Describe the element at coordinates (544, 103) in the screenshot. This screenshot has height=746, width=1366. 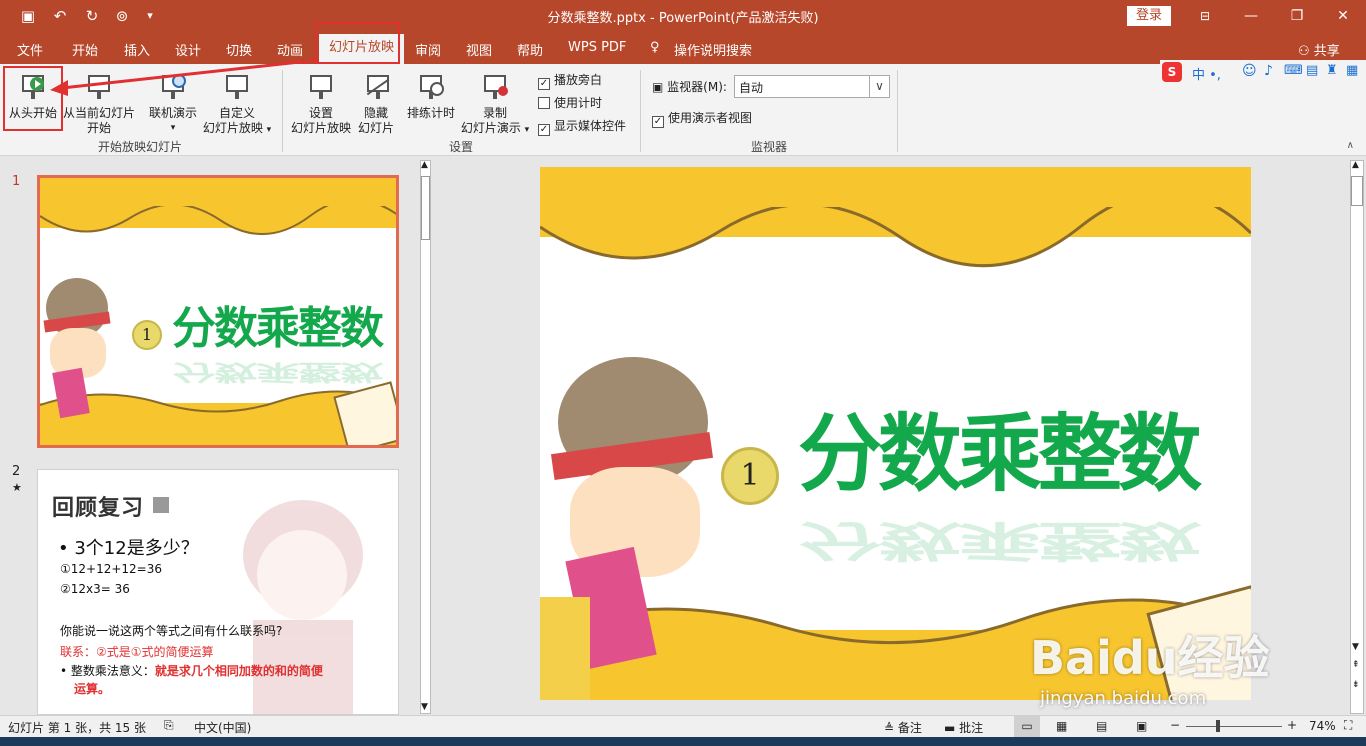
I see `checkbox-unchecked-icon` at that location.